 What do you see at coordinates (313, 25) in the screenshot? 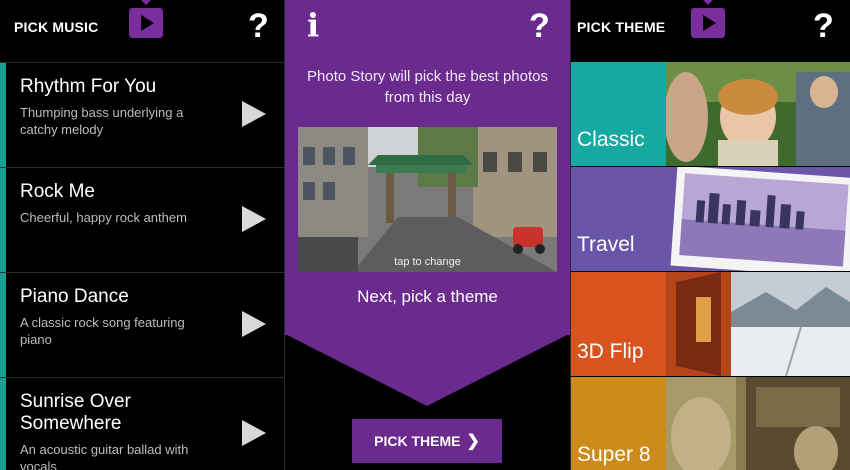
I see `info-icon: i` at bounding box center [313, 25].